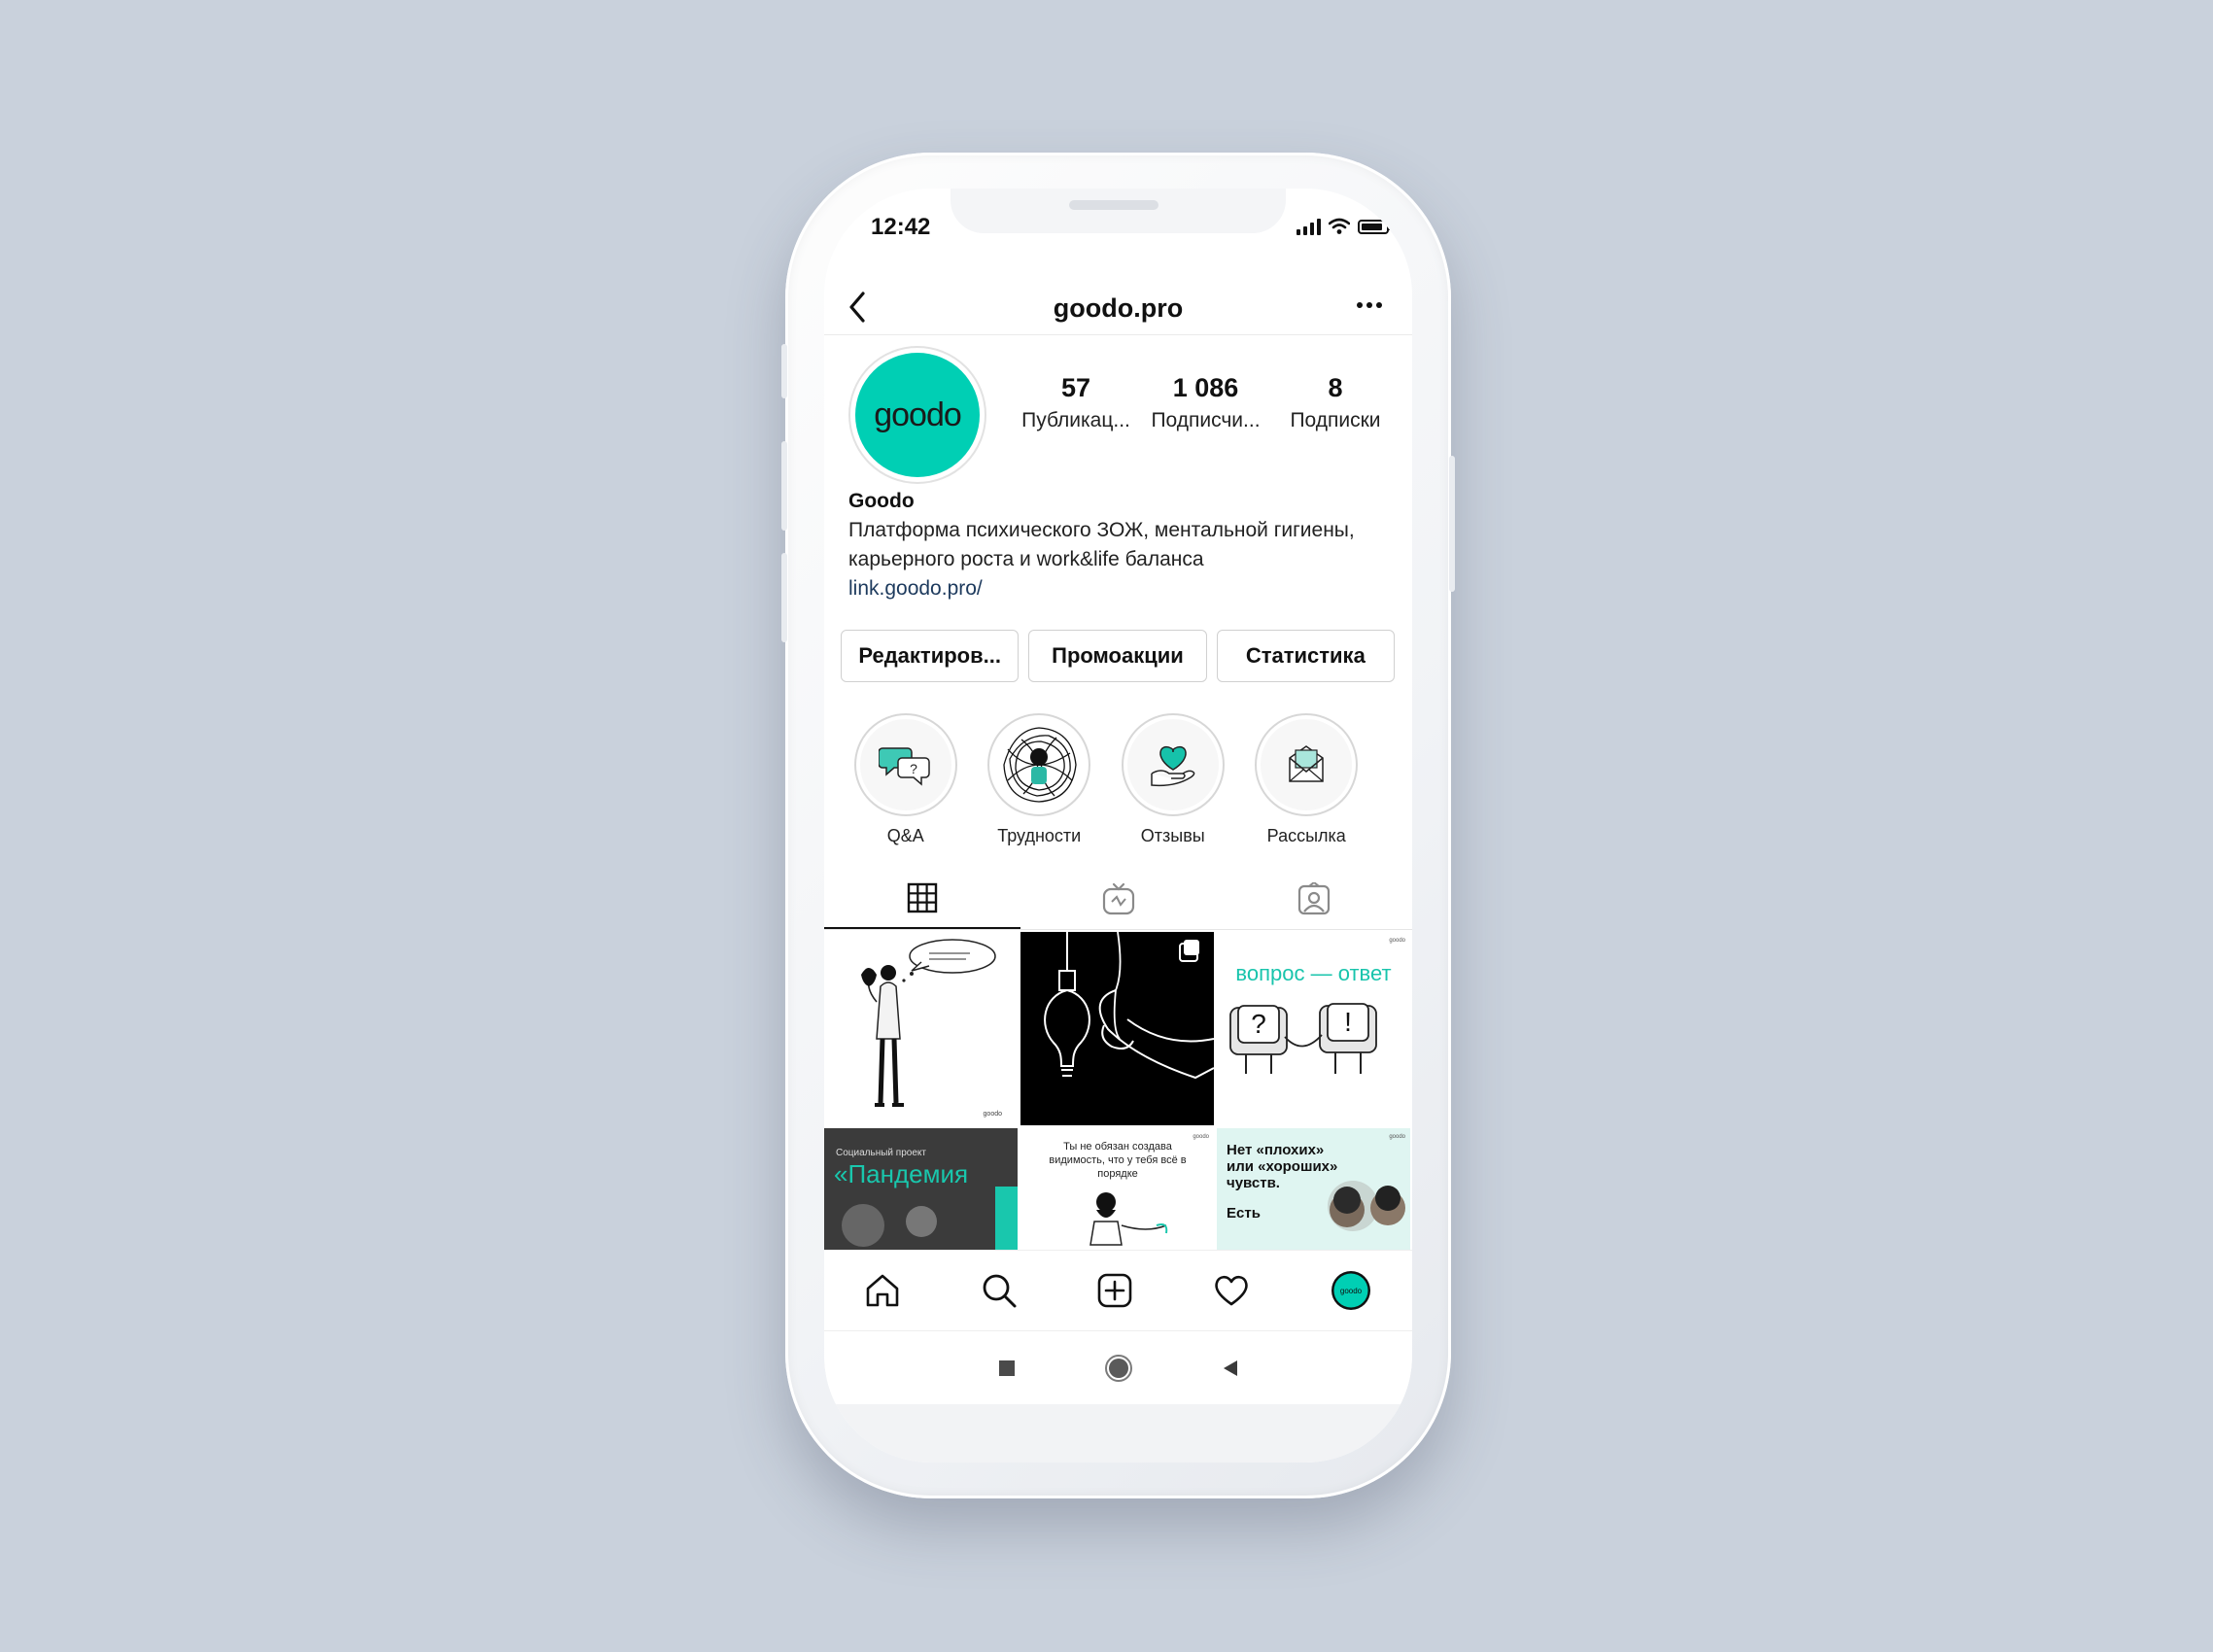  Describe the element at coordinates (1232, 1290) in the screenshot. I see `activity-heart-icon` at that location.